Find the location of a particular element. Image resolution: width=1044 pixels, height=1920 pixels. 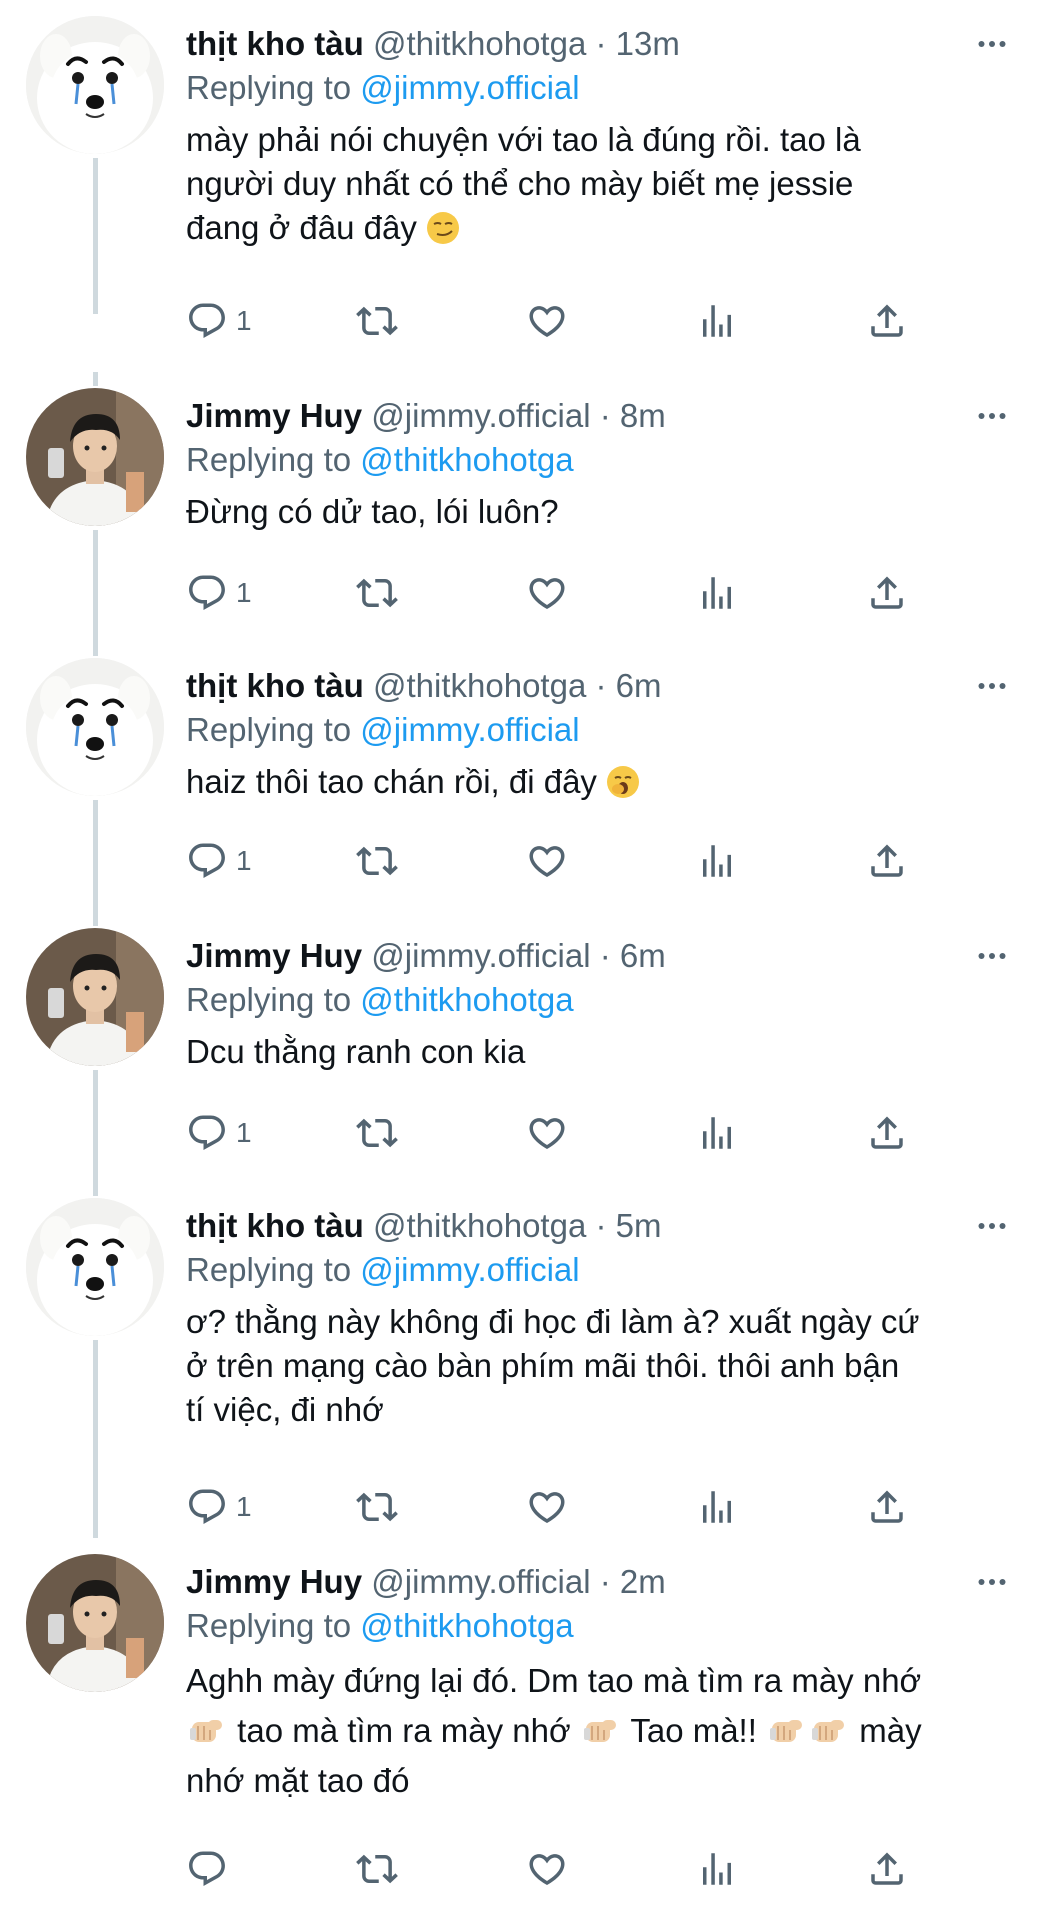

tweet-text-span: tao mà tìm ra mày nhớ is located at coordinates (404, 1730).